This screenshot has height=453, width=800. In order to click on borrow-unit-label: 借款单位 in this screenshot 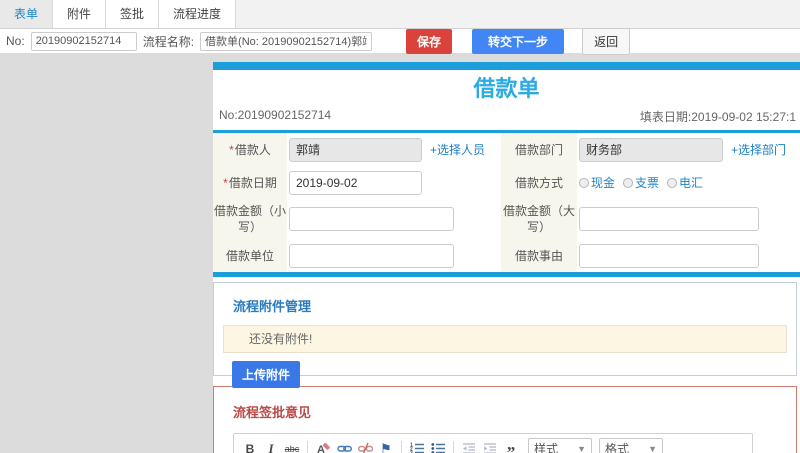, I will do `click(250, 255)`.